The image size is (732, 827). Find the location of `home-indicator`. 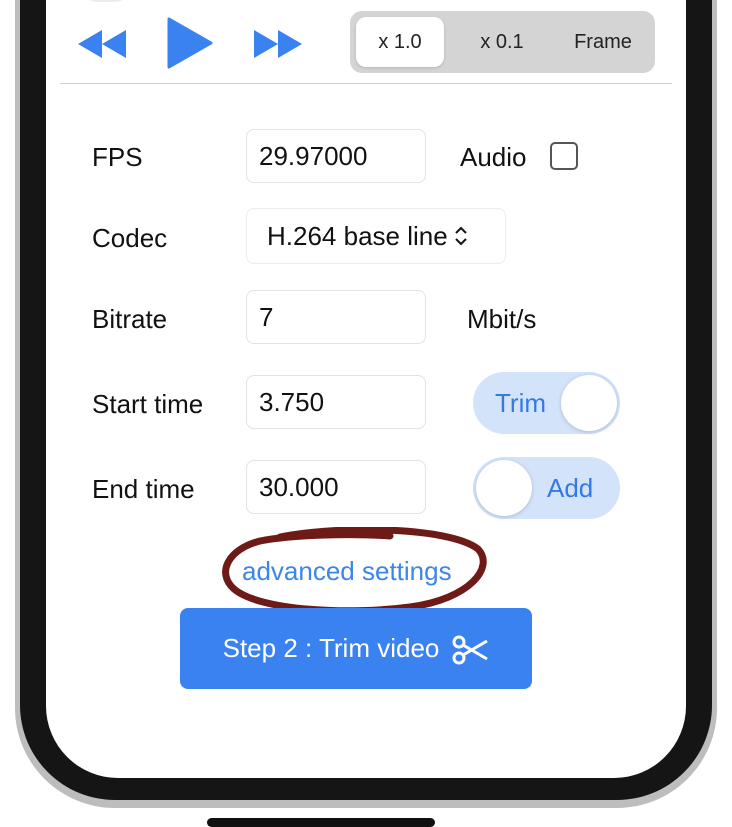

home-indicator is located at coordinates (321, 822).